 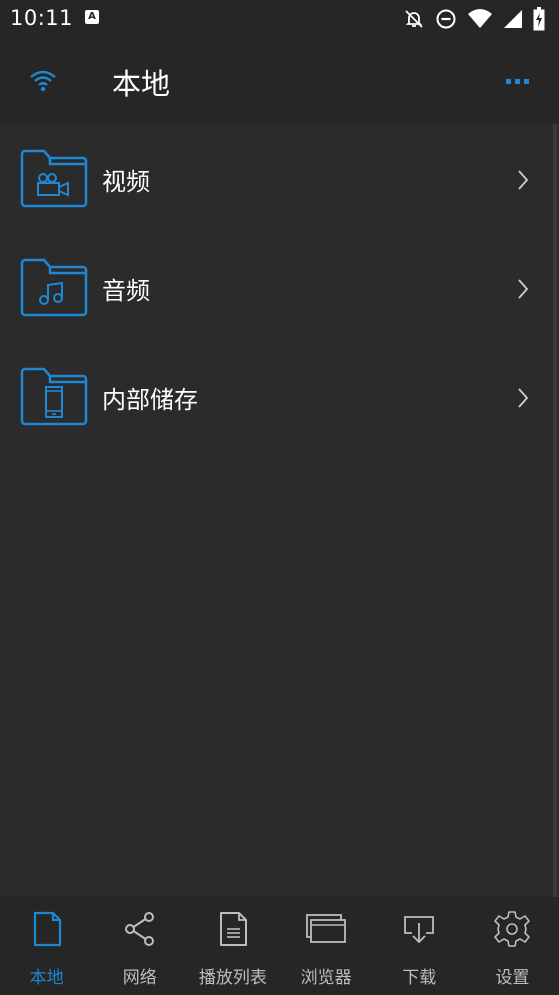 What do you see at coordinates (419, 978) in the screenshot?
I see `nav-label: 下载` at bounding box center [419, 978].